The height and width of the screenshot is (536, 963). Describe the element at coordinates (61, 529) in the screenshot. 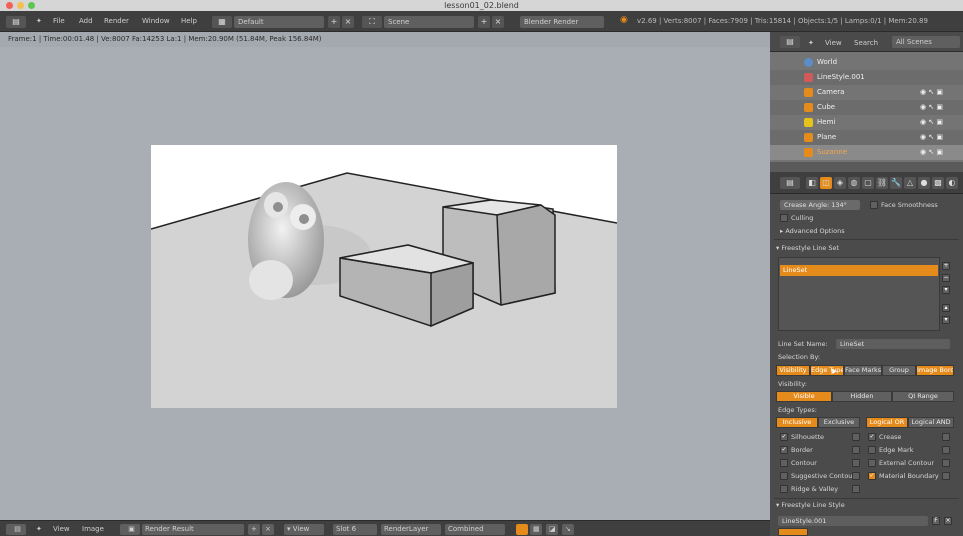

I see `menu-view: View` at that location.